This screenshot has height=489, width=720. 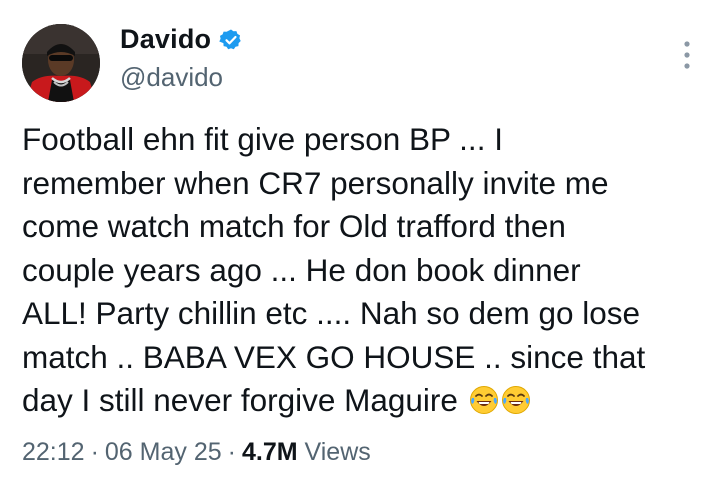 I want to click on tweet-text-line: match .. BABA VEX GO HOUSE .. since that, so click(x=334, y=356).